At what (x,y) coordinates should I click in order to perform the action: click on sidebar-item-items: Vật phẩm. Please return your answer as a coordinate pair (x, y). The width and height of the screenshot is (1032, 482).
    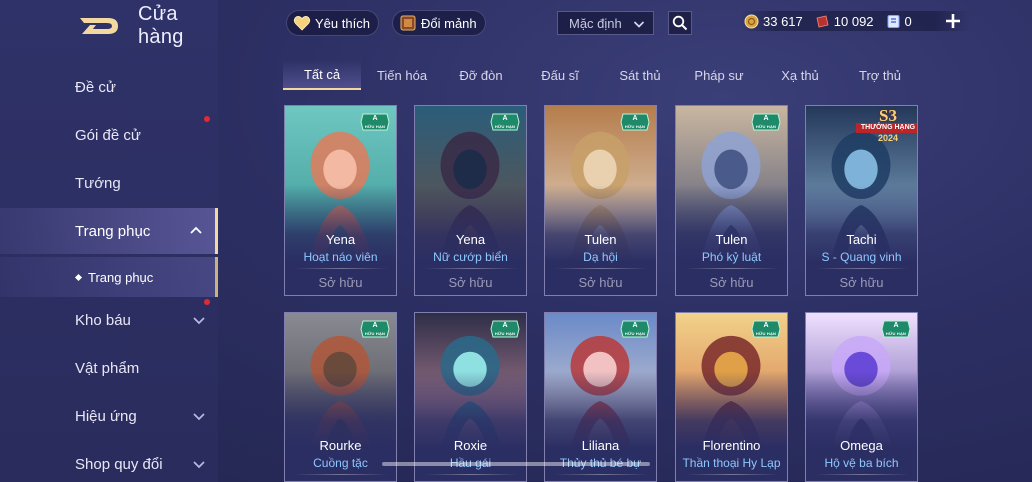
    Looking at the image, I should click on (109, 368).